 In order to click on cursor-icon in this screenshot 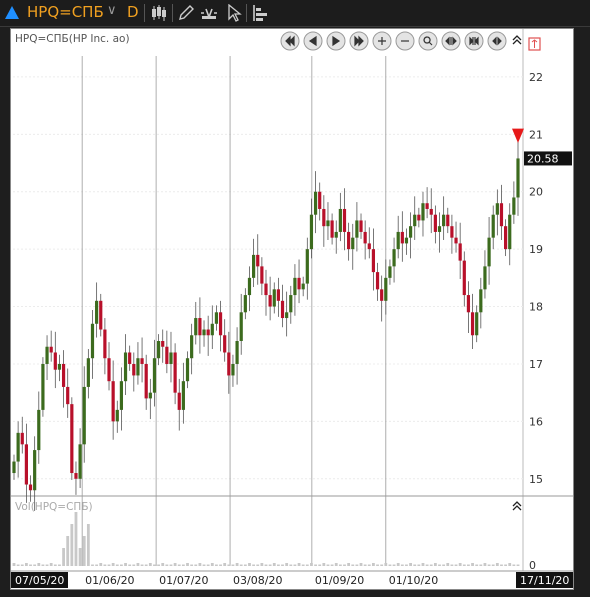, I will do `click(234, 13)`.